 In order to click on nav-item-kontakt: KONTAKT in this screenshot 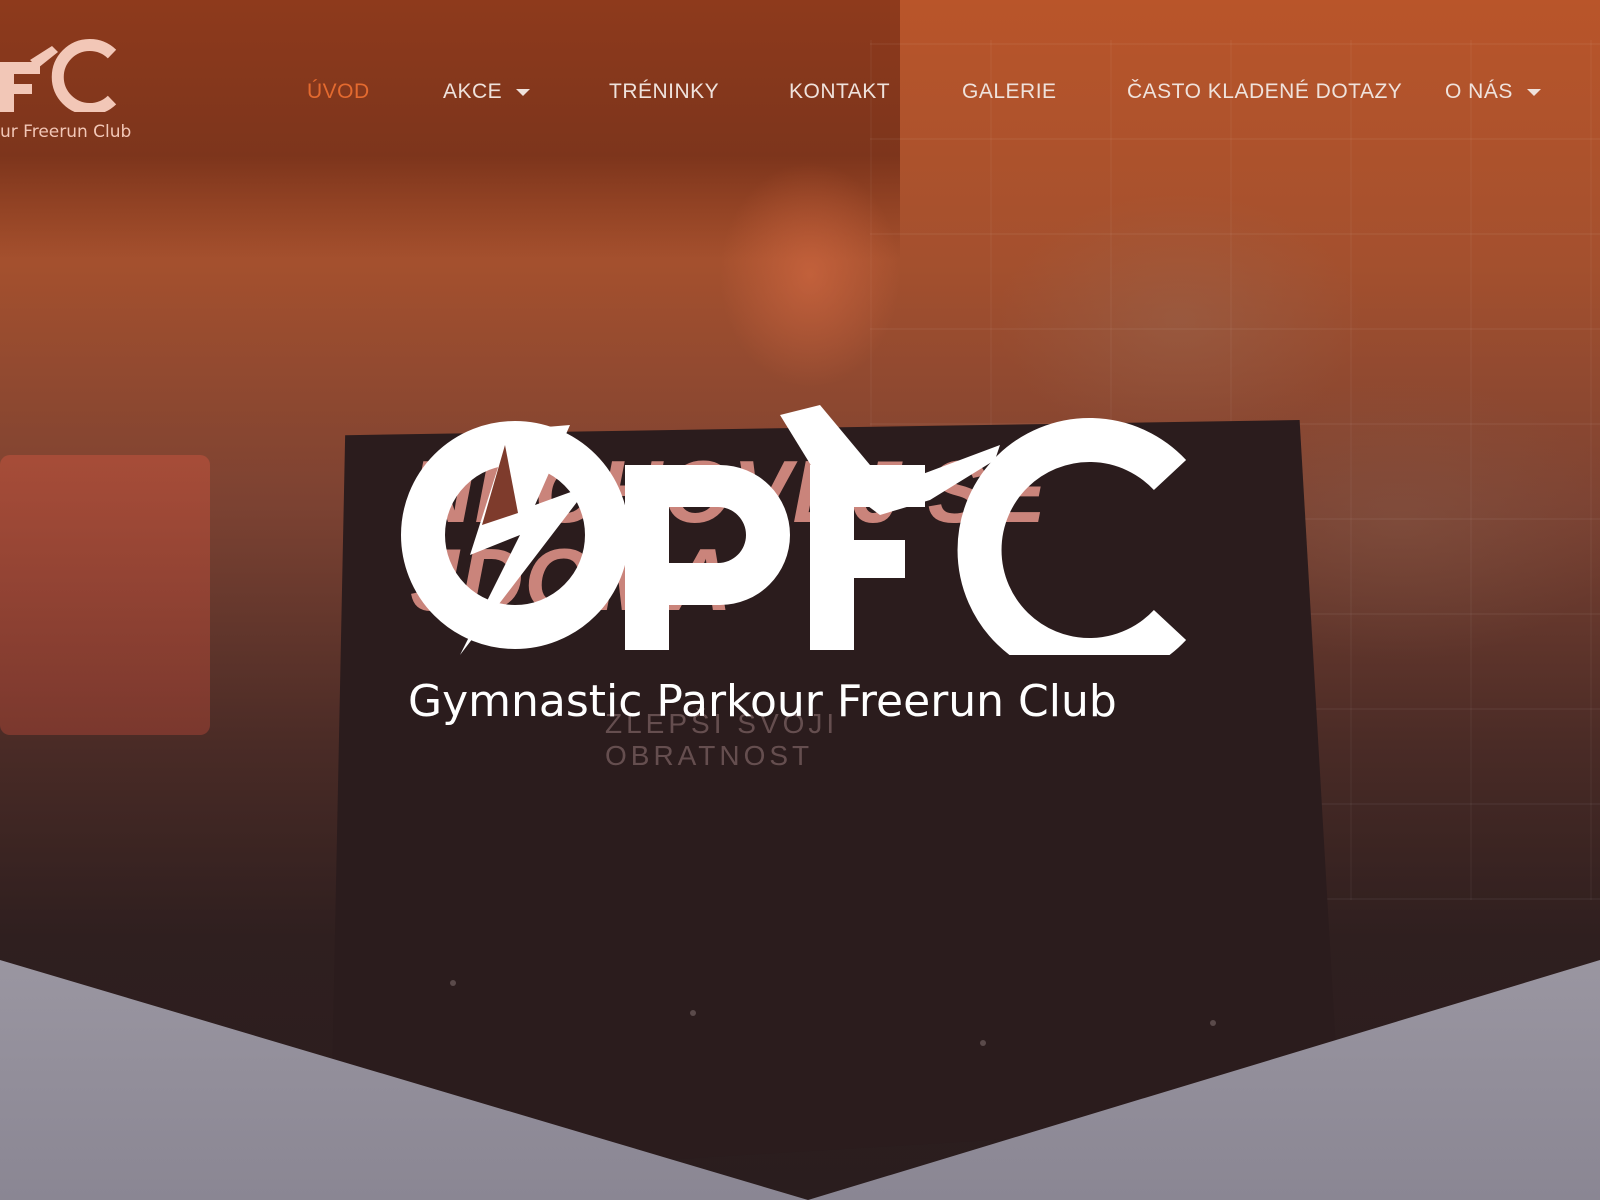, I will do `click(839, 92)`.